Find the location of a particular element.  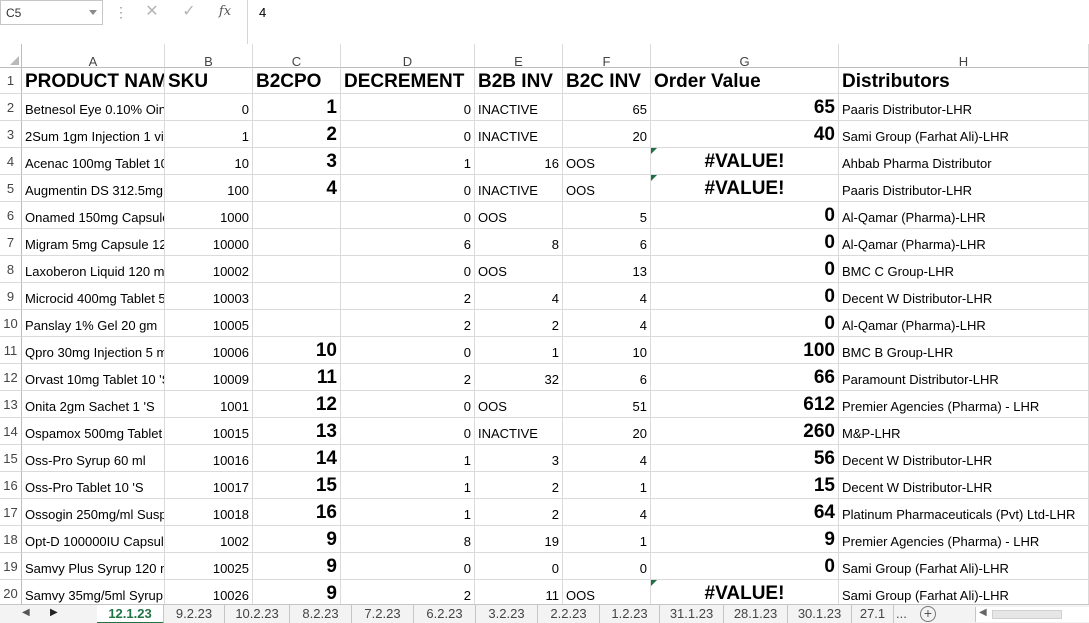

sheet-tab: 27.1 is located at coordinates (873, 614).